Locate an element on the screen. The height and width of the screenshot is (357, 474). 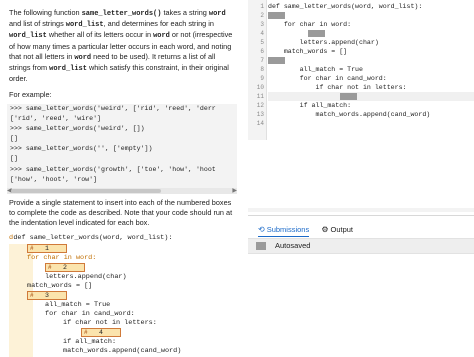
answer-box-3: #3 is located at coordinates (47, 295).